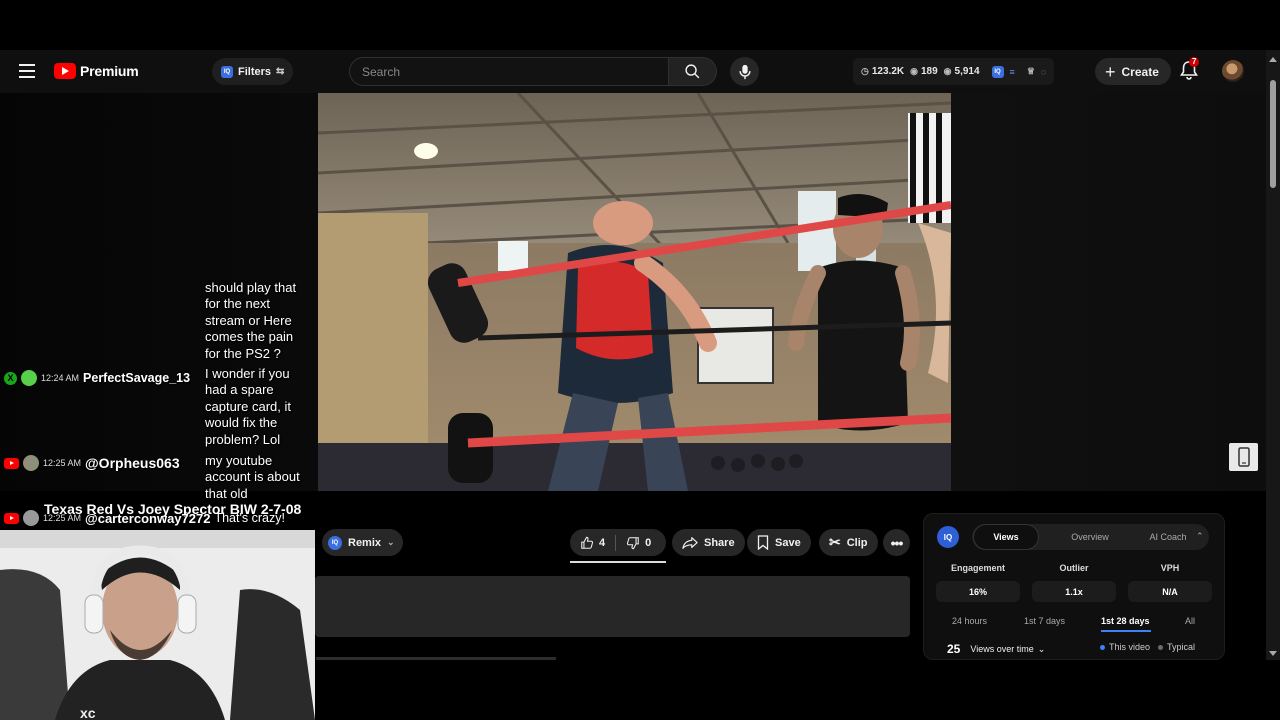 This screenshot has width=1280, height=720. I want to click on remix-button: IQ Remix ⌄, so click(362, 542).